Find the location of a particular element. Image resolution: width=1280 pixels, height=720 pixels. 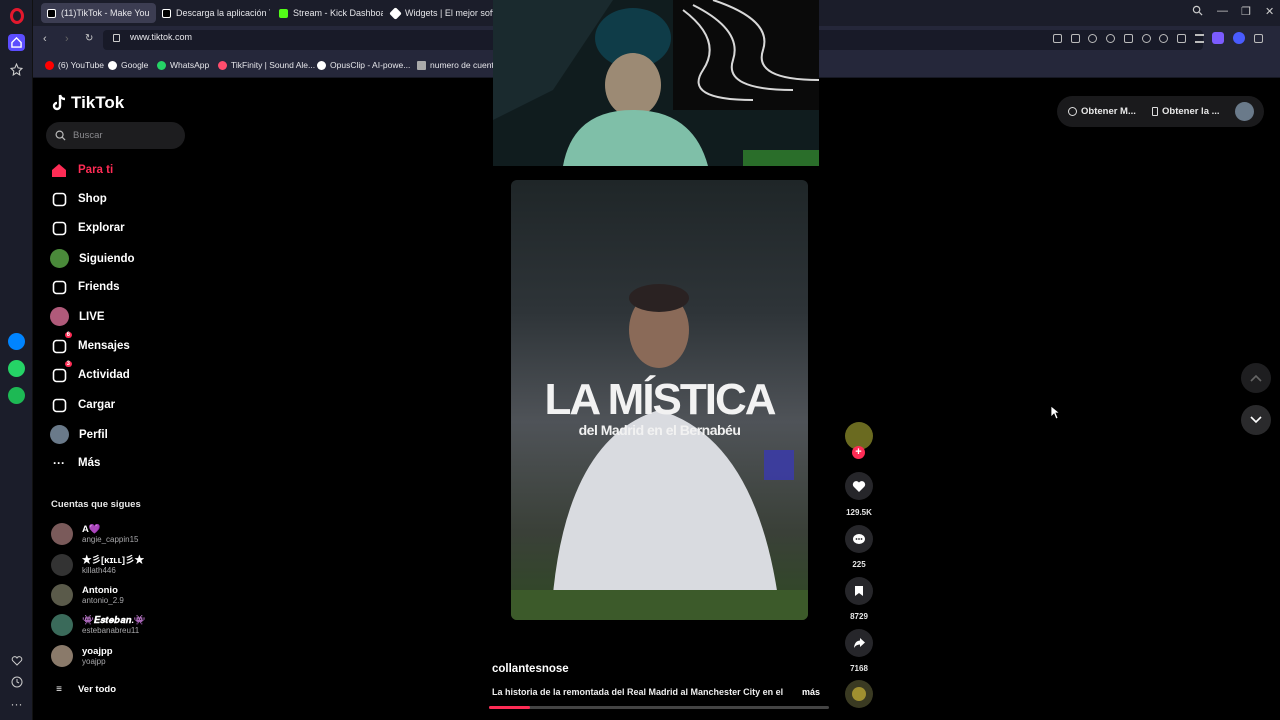

following-account: ★彡[ᴋɪʟʟ]彡★ killath446 is located at coordinates (97, 565).